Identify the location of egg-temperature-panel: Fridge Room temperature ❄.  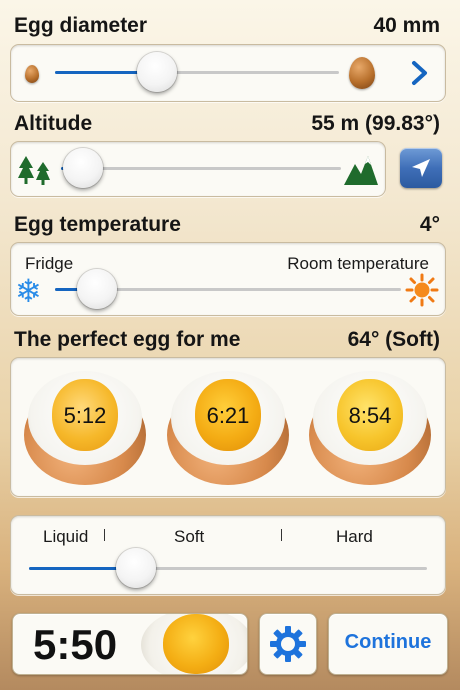
(228, 279).